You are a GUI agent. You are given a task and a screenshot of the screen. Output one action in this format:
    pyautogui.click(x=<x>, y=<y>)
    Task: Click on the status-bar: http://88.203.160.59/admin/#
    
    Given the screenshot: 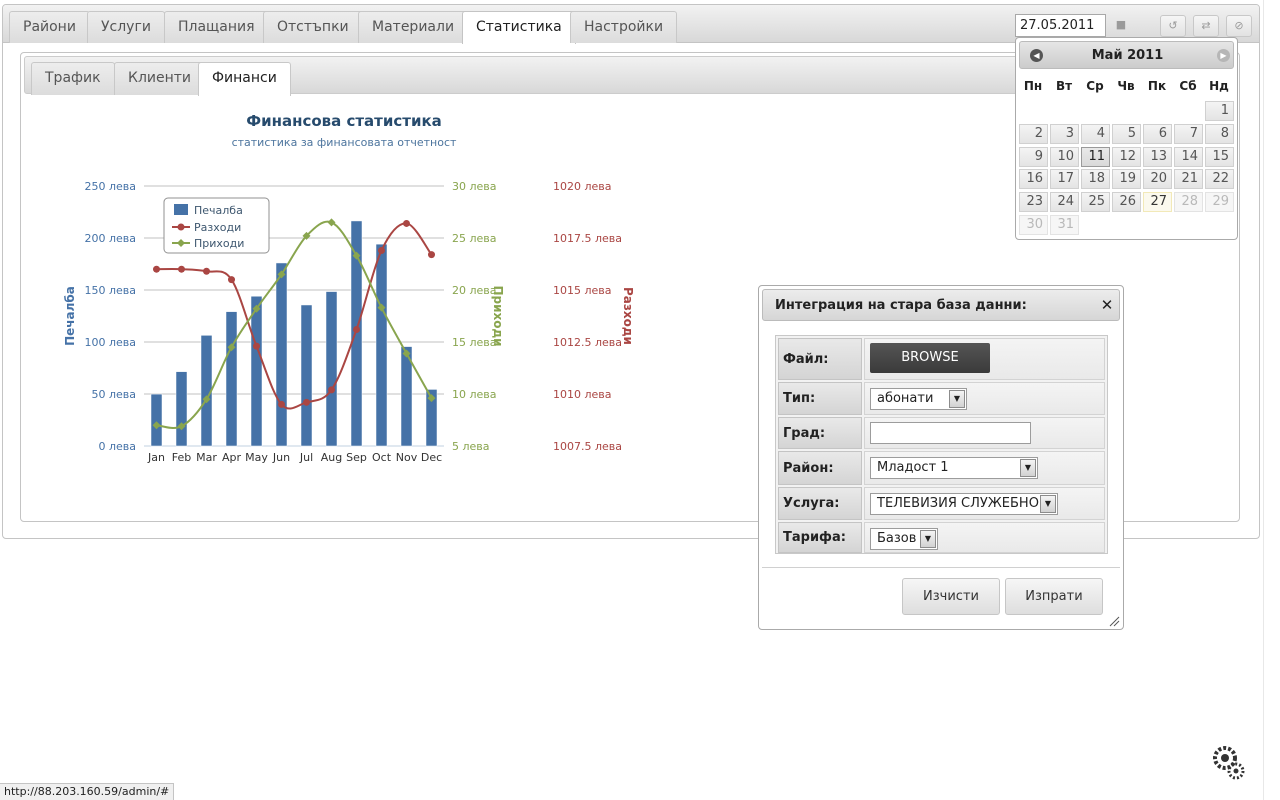 What is the action you would take?
    pyautogui.click(x=87, y=791)
    